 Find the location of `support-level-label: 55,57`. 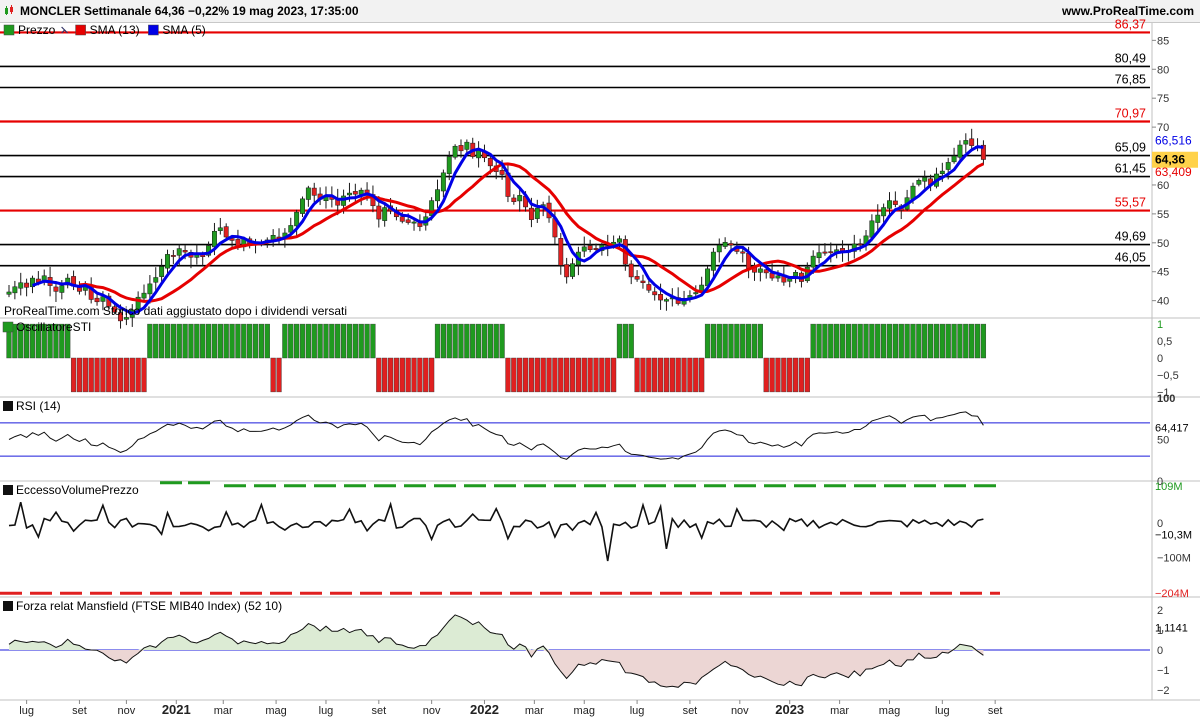

support-level-label: 55,57 is located at coordinates (1130, 203).